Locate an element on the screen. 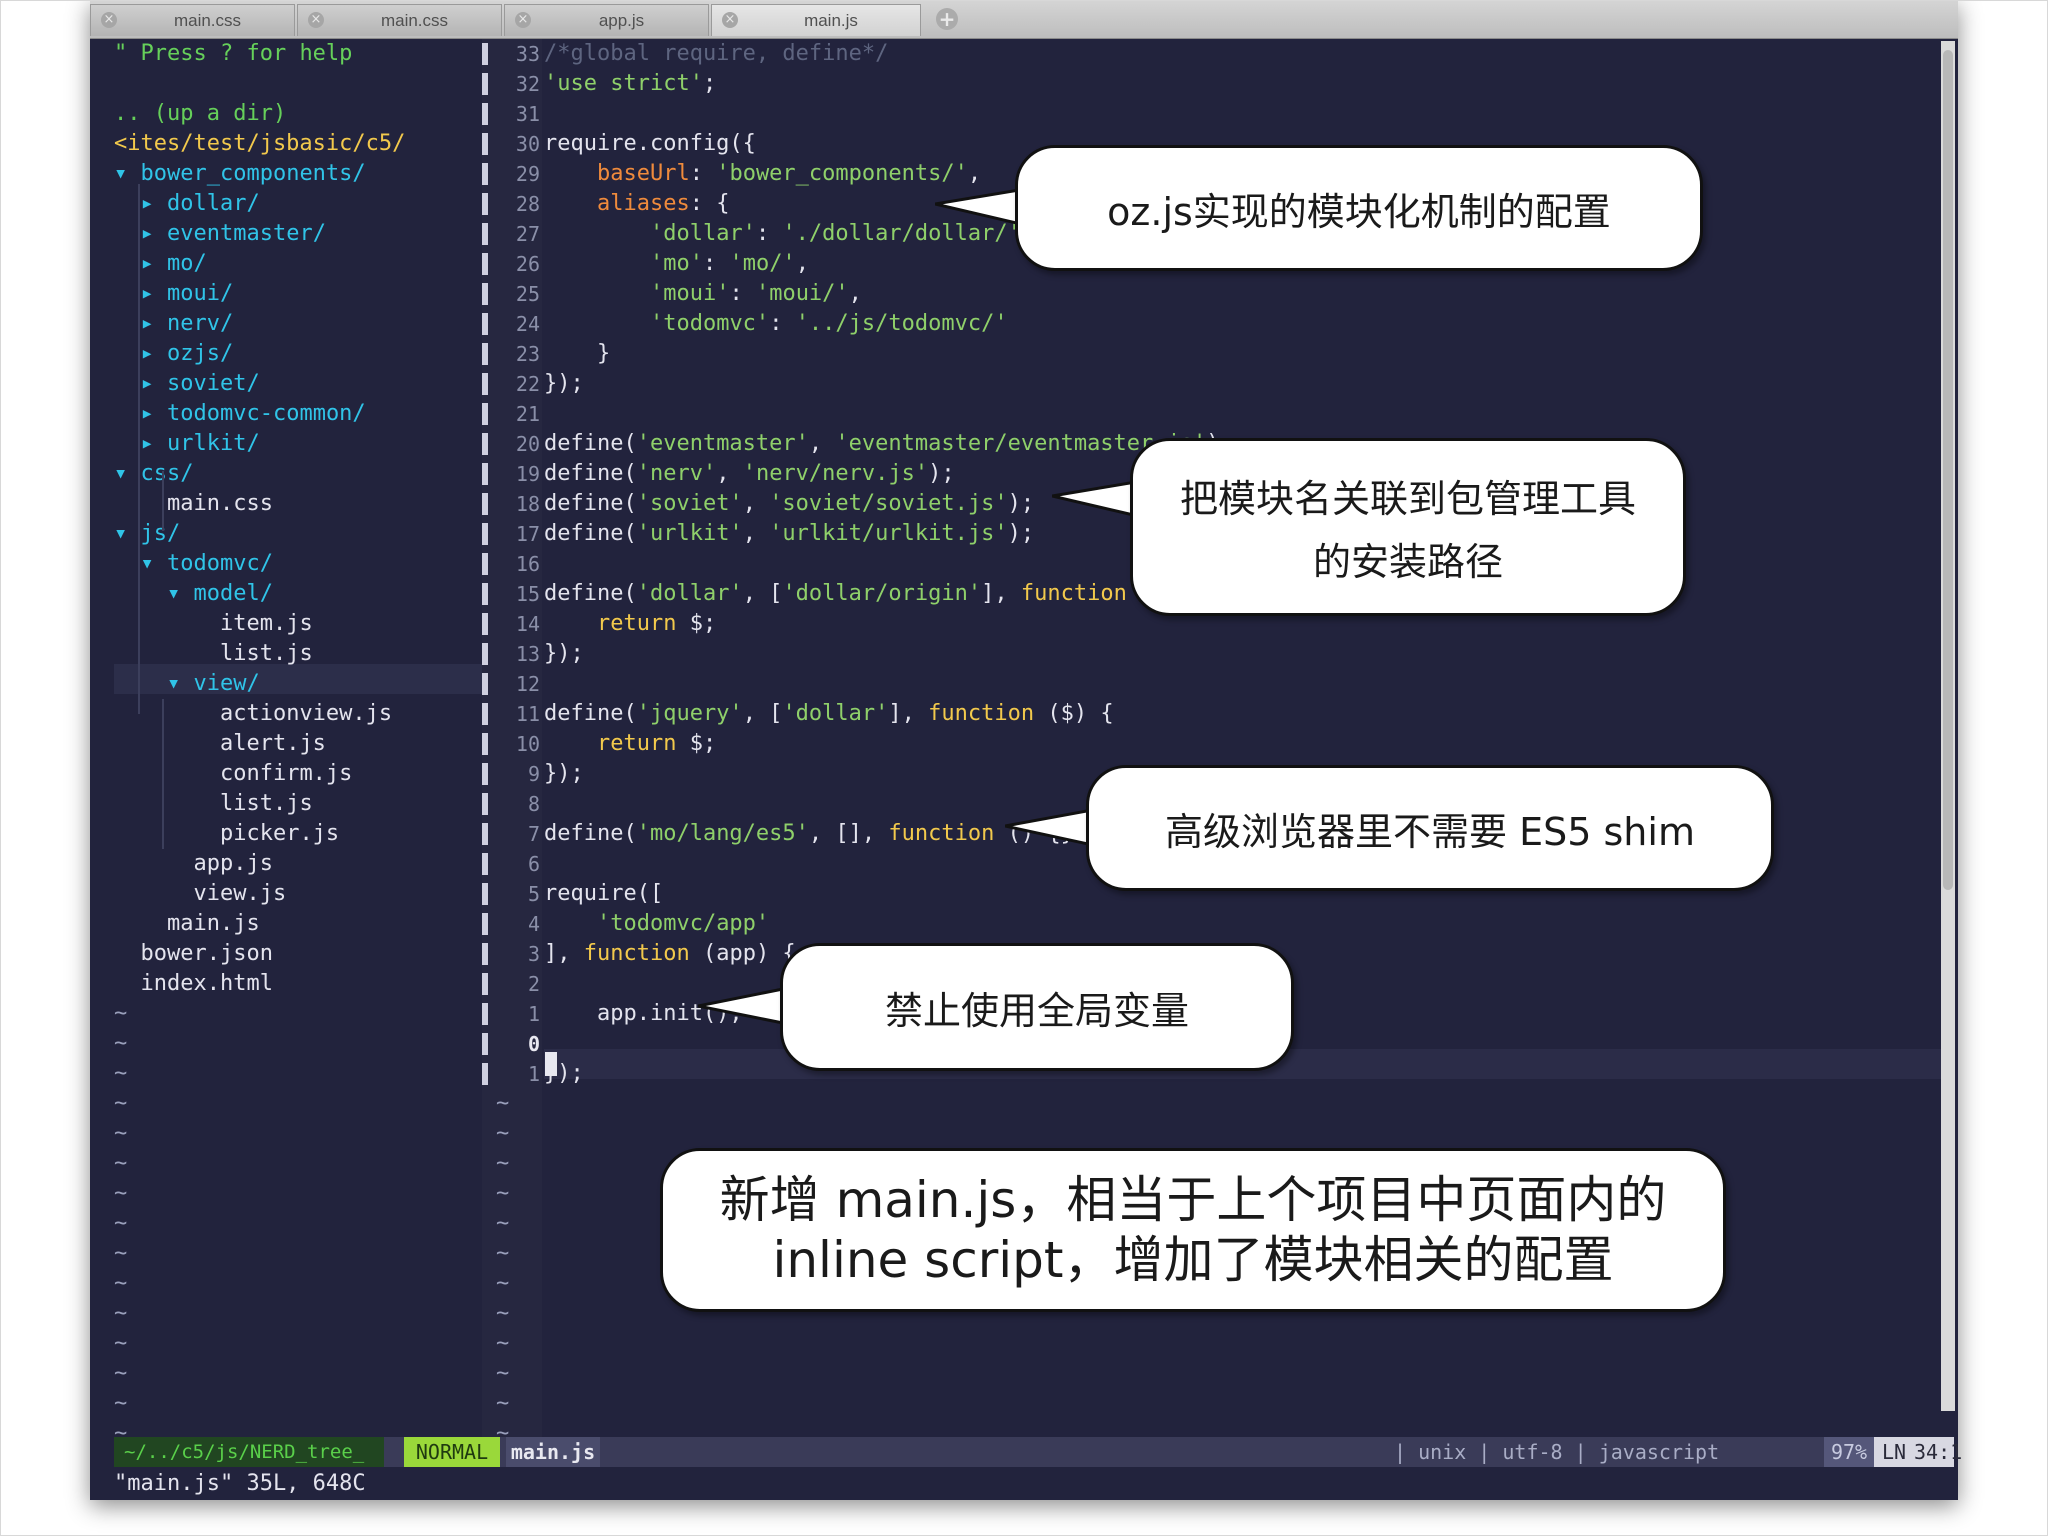 The image size is (2048, 1536). code-line: 'mo': 'mo/', is located at coordinates (676, 264).